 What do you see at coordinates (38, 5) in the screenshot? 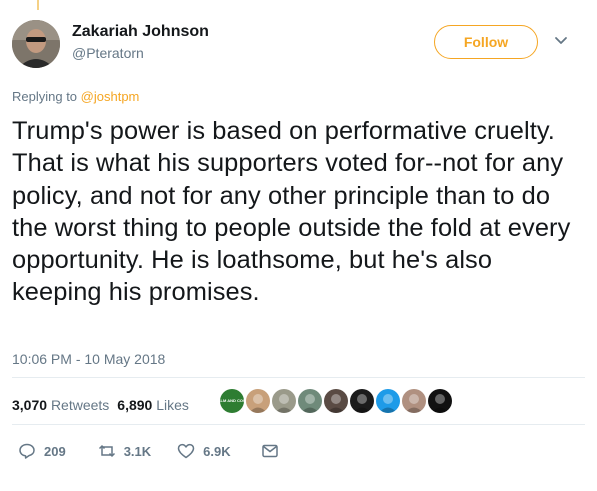
I see `thread-connector` at bounding box center [38, 5].